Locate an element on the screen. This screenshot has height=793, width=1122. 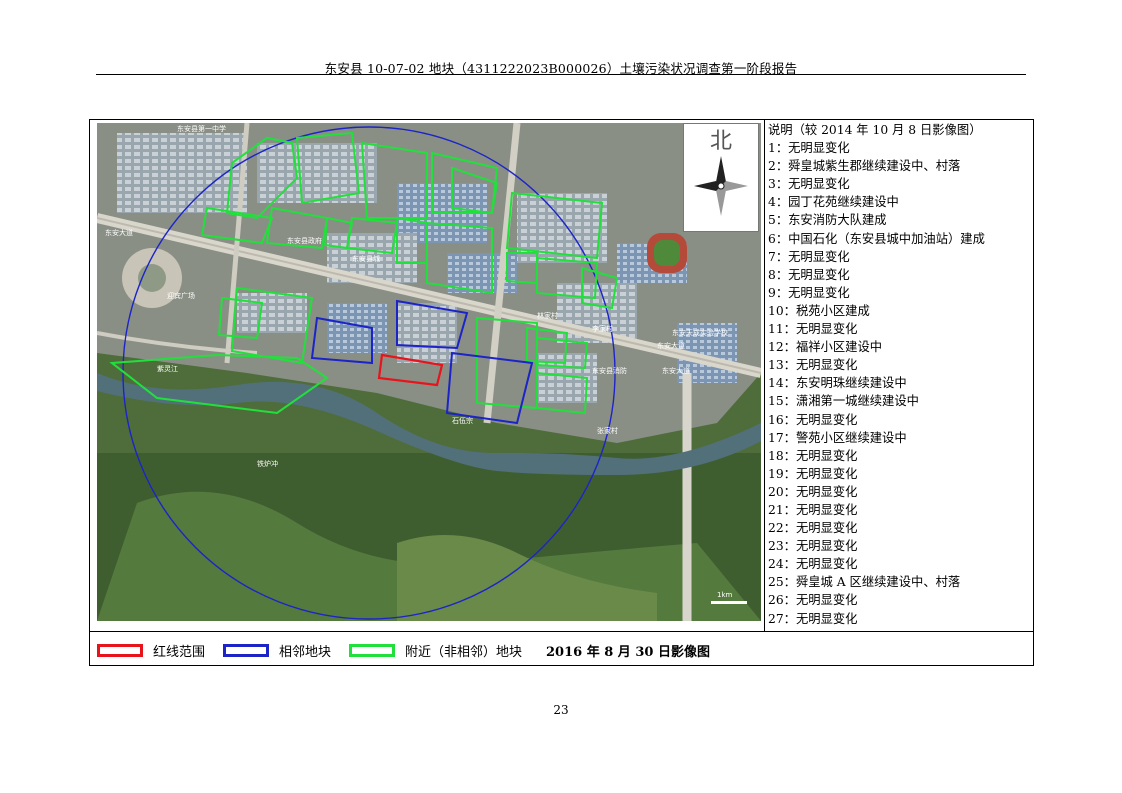
legend-item-number: 15： is located at coordinates (782, 401).